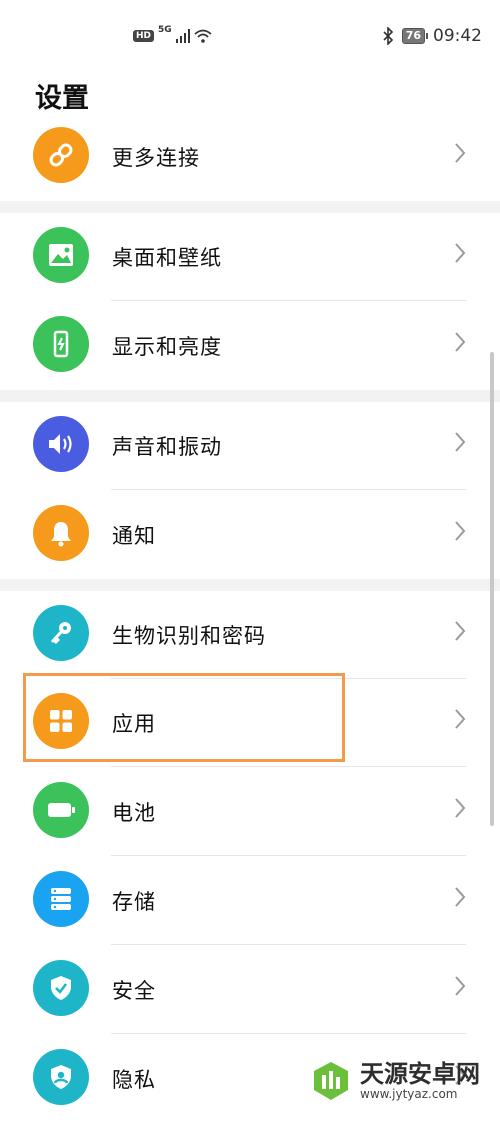 This screenshot has width=500, height=1123. Describe the element at coordinates (250, 812) in the screenshot. I see `settings-item-battery: 电池` at that location.